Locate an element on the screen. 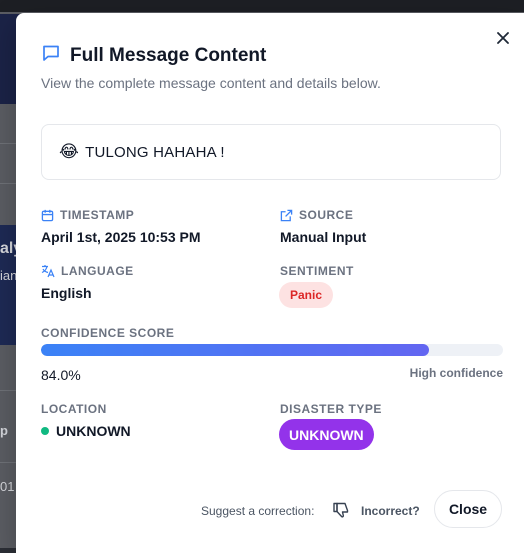  source-label: SOURCE is located at coordinates (316, 215).